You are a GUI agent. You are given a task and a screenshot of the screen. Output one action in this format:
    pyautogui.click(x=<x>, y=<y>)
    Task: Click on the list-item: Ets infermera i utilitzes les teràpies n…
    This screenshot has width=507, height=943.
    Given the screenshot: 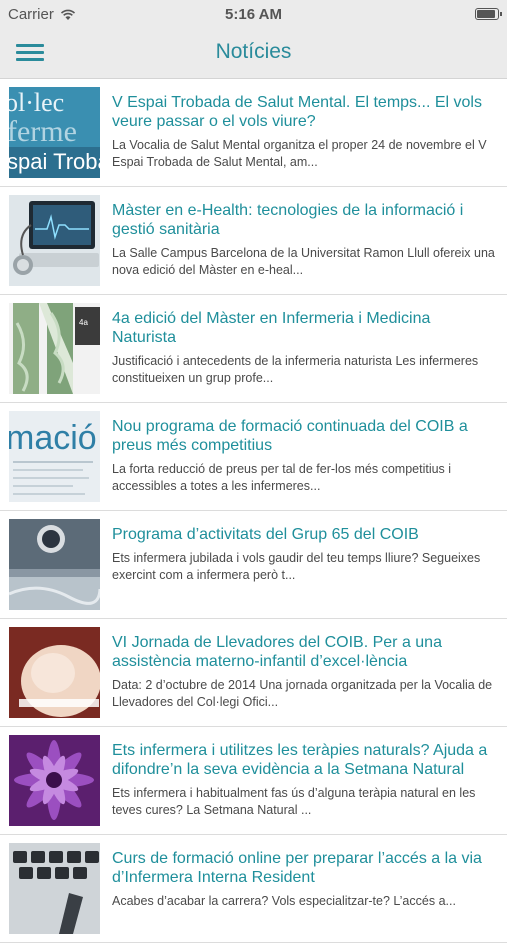 What is the action you would take?
    pyautogui.click(x=253, y=781)
    